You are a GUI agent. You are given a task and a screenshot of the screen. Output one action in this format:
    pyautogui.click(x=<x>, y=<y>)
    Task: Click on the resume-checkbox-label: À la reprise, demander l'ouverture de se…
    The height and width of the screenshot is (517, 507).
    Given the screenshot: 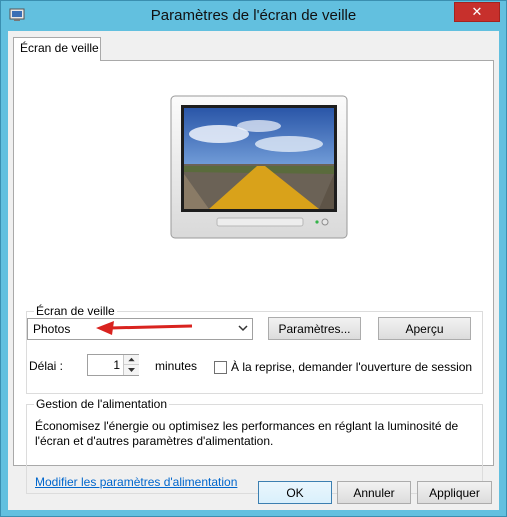 What is the action you would take?
    pyautogui.click(x=351, y=367)
    